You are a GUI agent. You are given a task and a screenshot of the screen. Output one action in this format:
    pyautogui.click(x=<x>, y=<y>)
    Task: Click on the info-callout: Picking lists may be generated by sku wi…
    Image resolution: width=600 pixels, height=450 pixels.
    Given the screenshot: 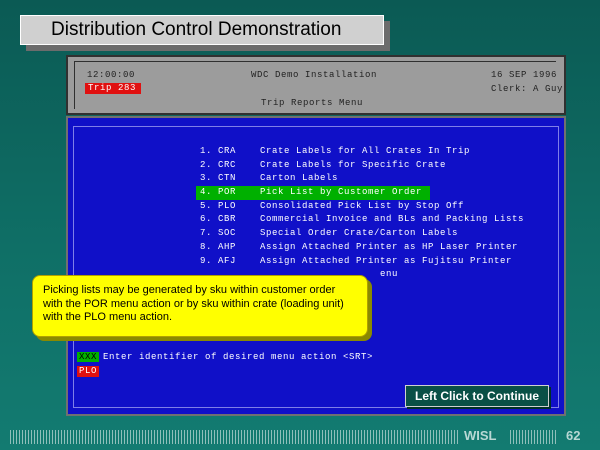 What is the action you would take?
    pyautogui.click(x=200, y=306)
    